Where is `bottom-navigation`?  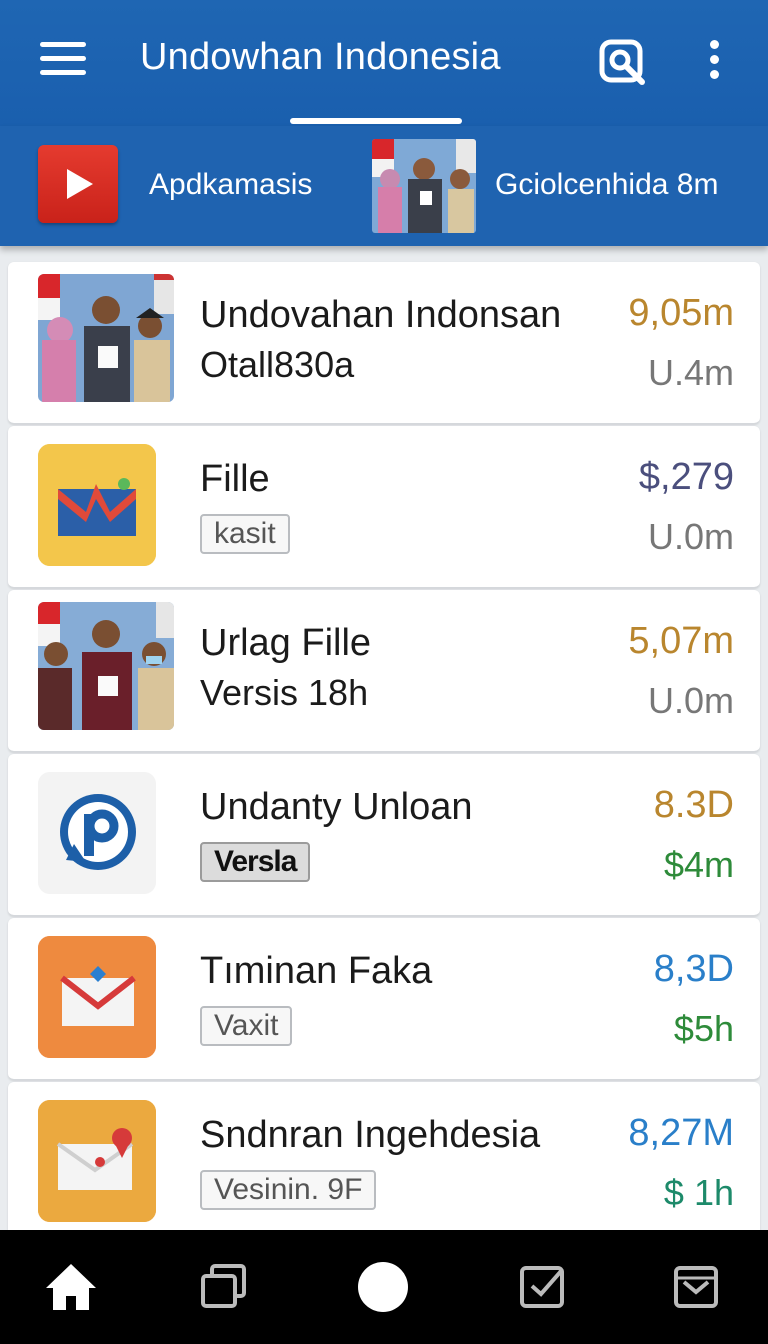
bottom-navigation is located at coordinates (384, 1287).